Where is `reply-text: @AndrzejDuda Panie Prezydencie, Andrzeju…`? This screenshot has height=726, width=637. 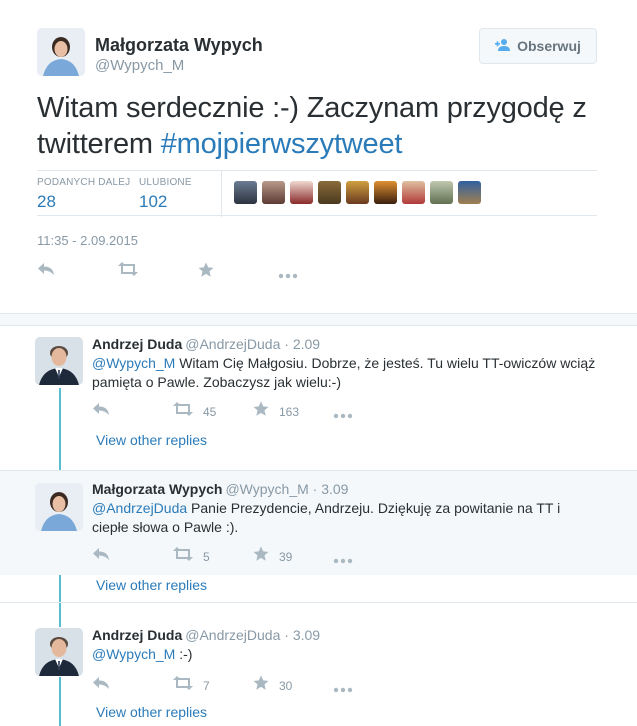
reply-text: @AndrzejDuda Panie Prezydencie, Andrzeju… is located at coordinates (332, 518).